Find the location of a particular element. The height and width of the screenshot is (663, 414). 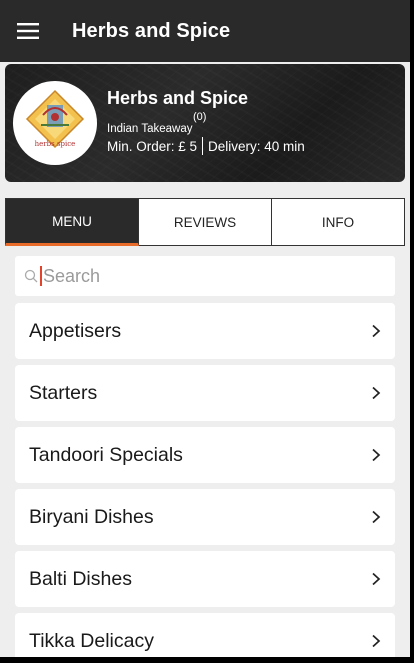

page-title: Herbs and Spice is located at coordinates (151, 30).